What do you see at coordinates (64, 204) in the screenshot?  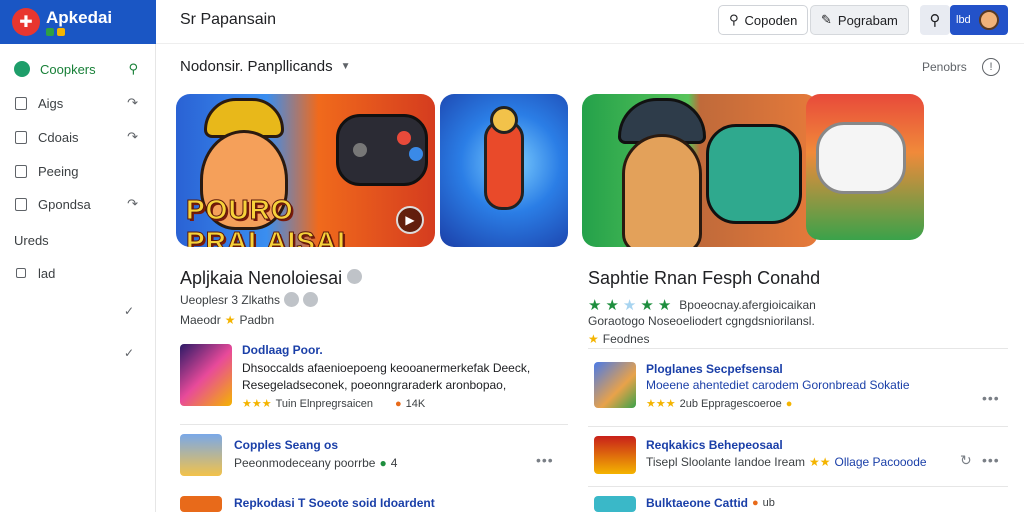 I see `sidebar-item-label: Gpondsa` at bounding box center [64, 204].